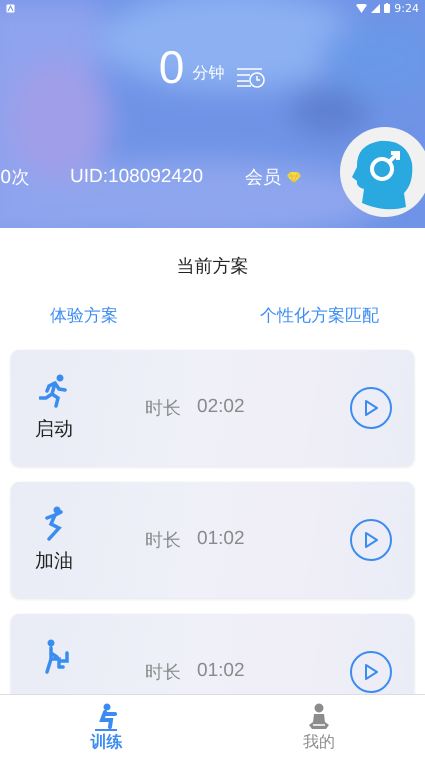 The height and width of the screenshot is (761, 425). I want to click on wifi-icon, so click(362, 8).